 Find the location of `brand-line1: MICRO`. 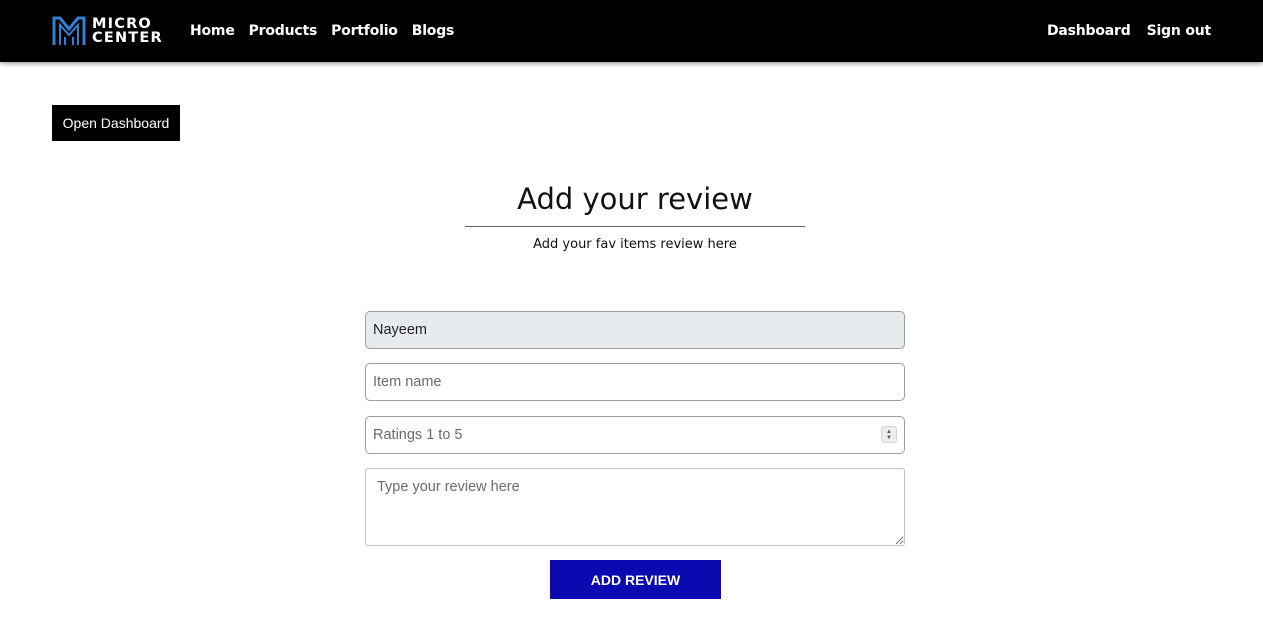

brand-line1: MICRO is located at coordinates (122, 24).